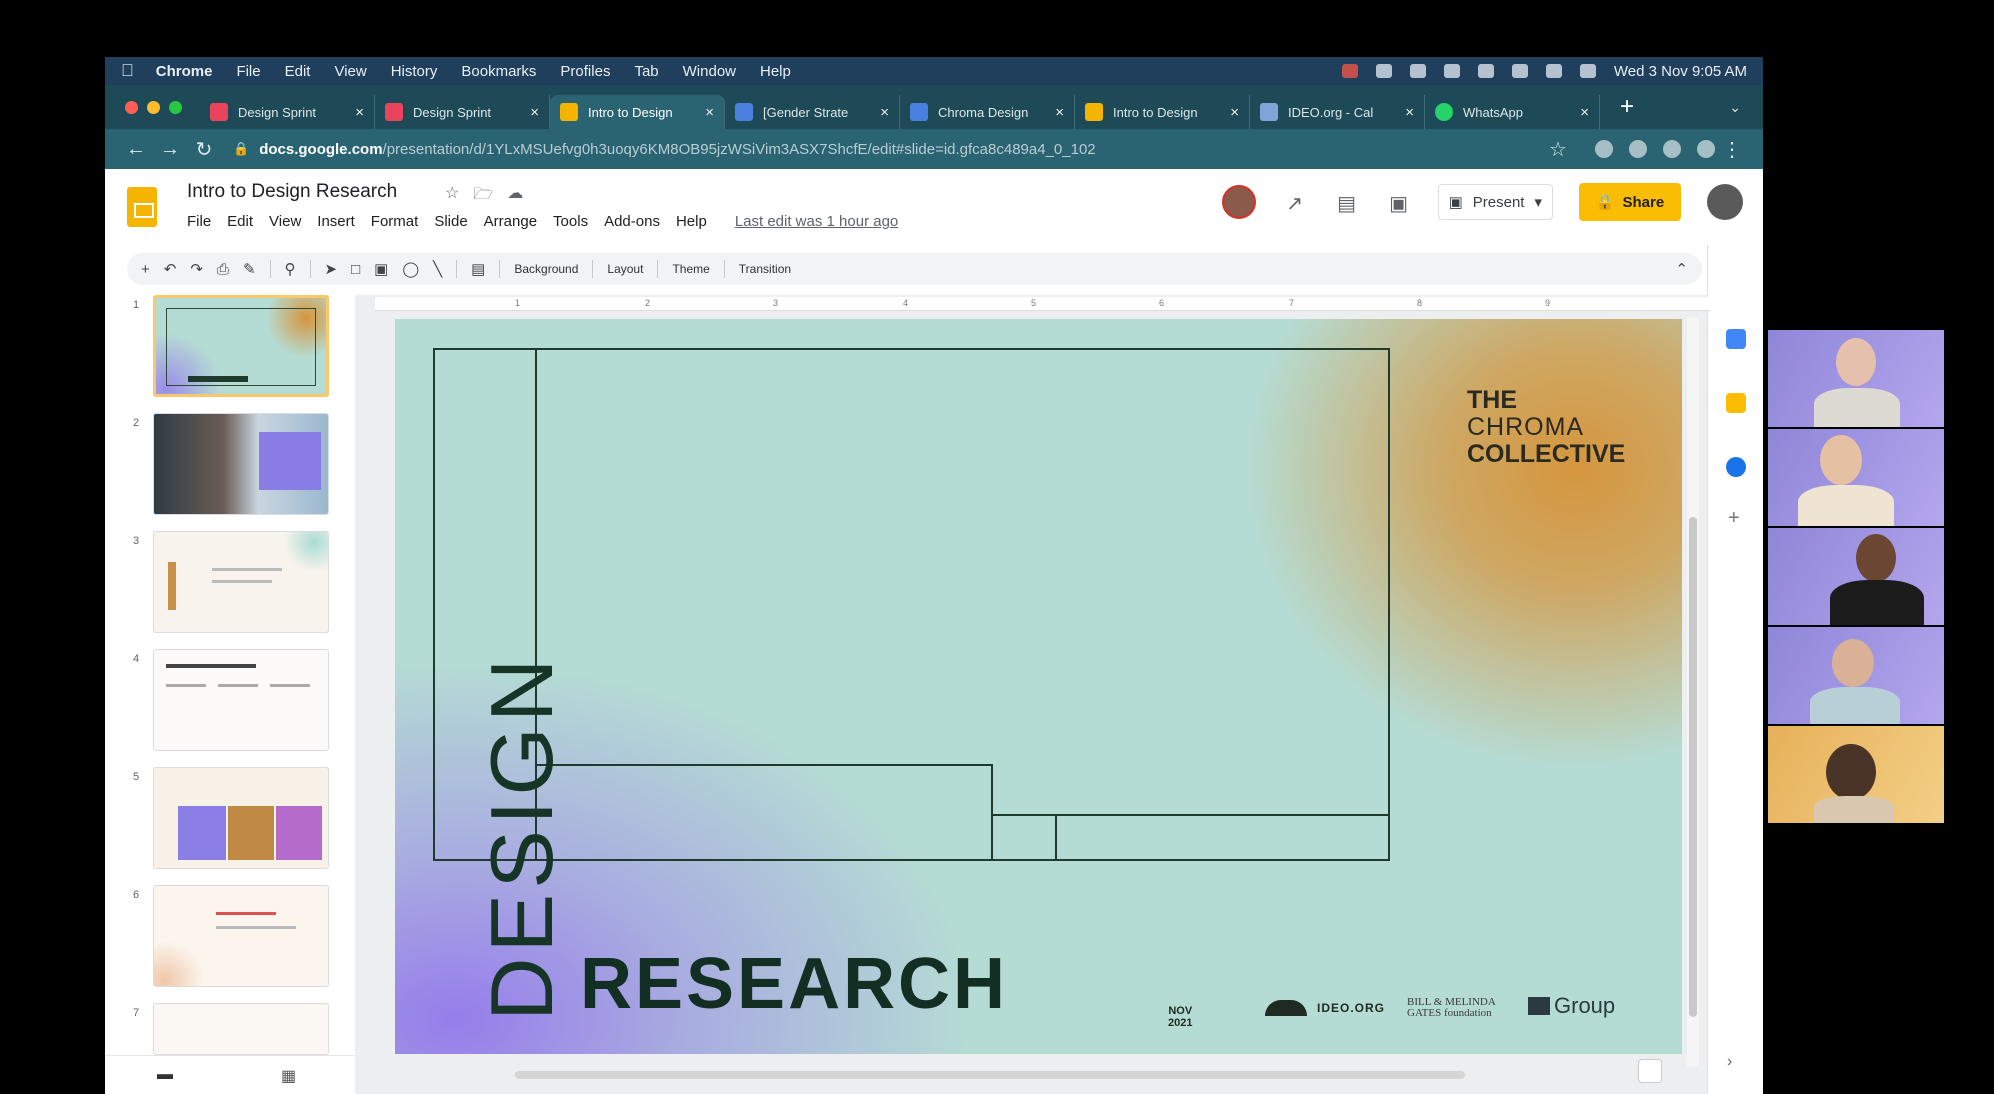  I want to click on shape-icon: ◯, so click(410, 269).